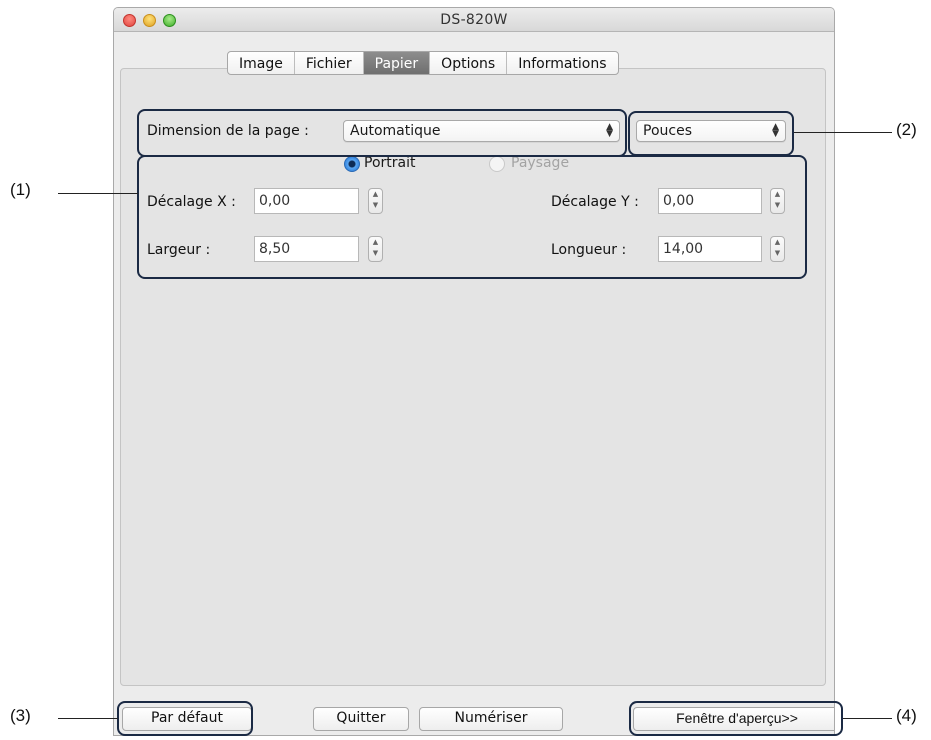 This screenshot has height=740, width=931. What do you see at coordinates (472, 217) in the screenshot?
I see `callout-box-1-bottom` at bounding box center [472, 217].